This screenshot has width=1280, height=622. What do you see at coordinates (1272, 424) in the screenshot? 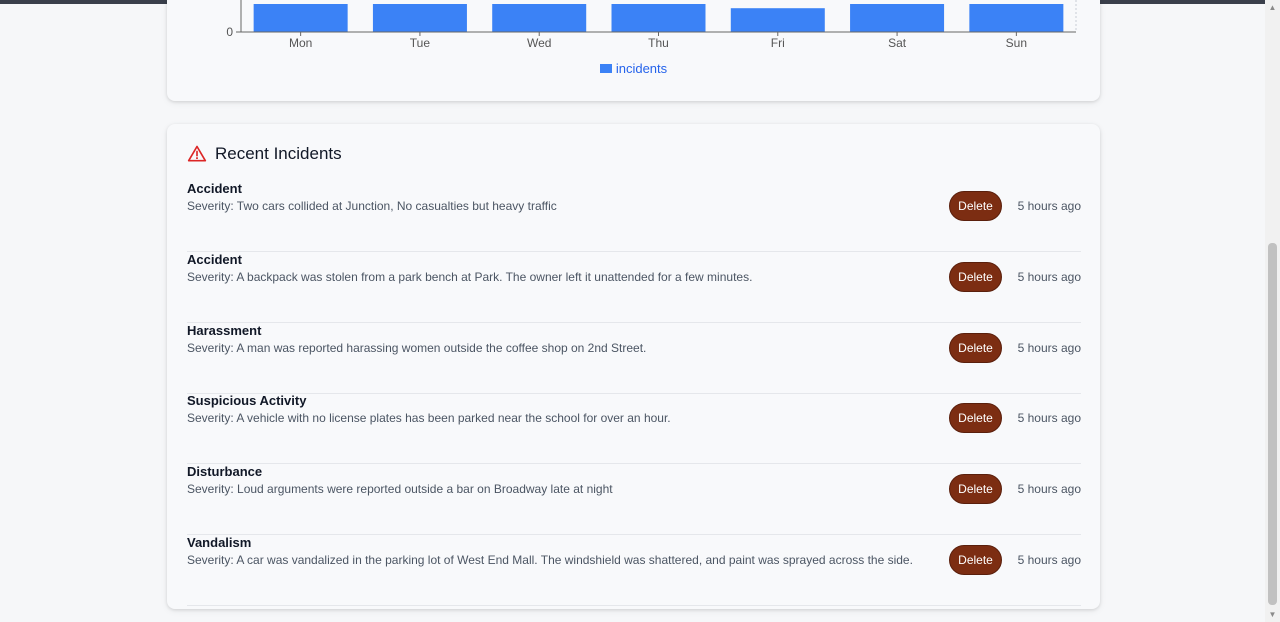
I see `scrollbar-thumb` at bounding box center [1272, 424].